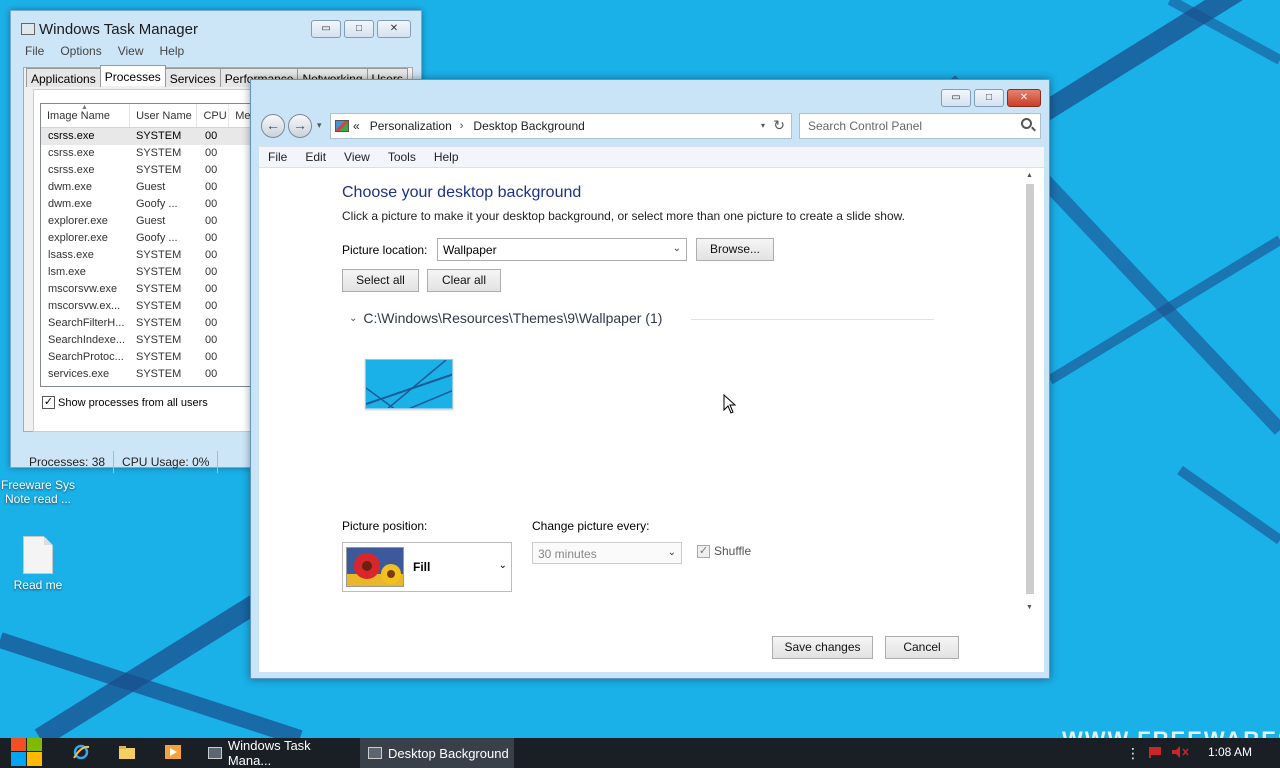  What do you see at coordinates (48, 402) in the screenshot?
I see `show-all-checkbox: ✓` at bounding box center [48, 402].